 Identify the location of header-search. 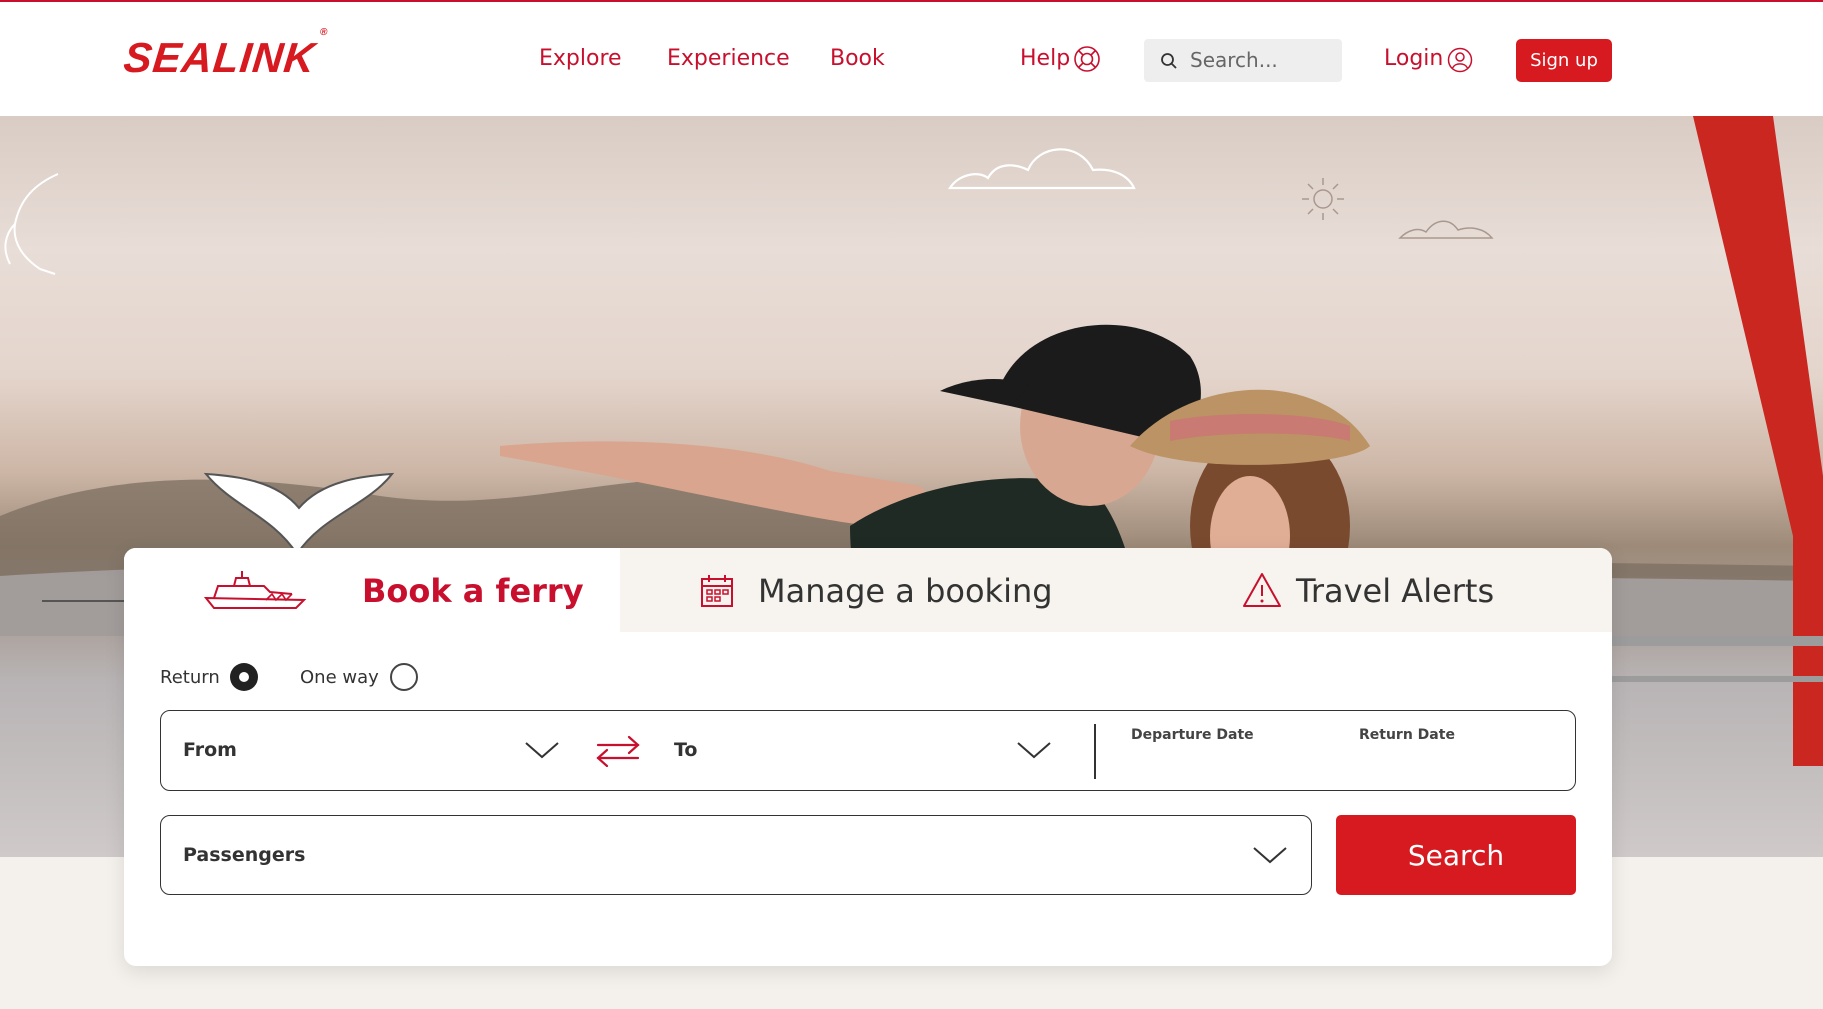
(1243, 60).